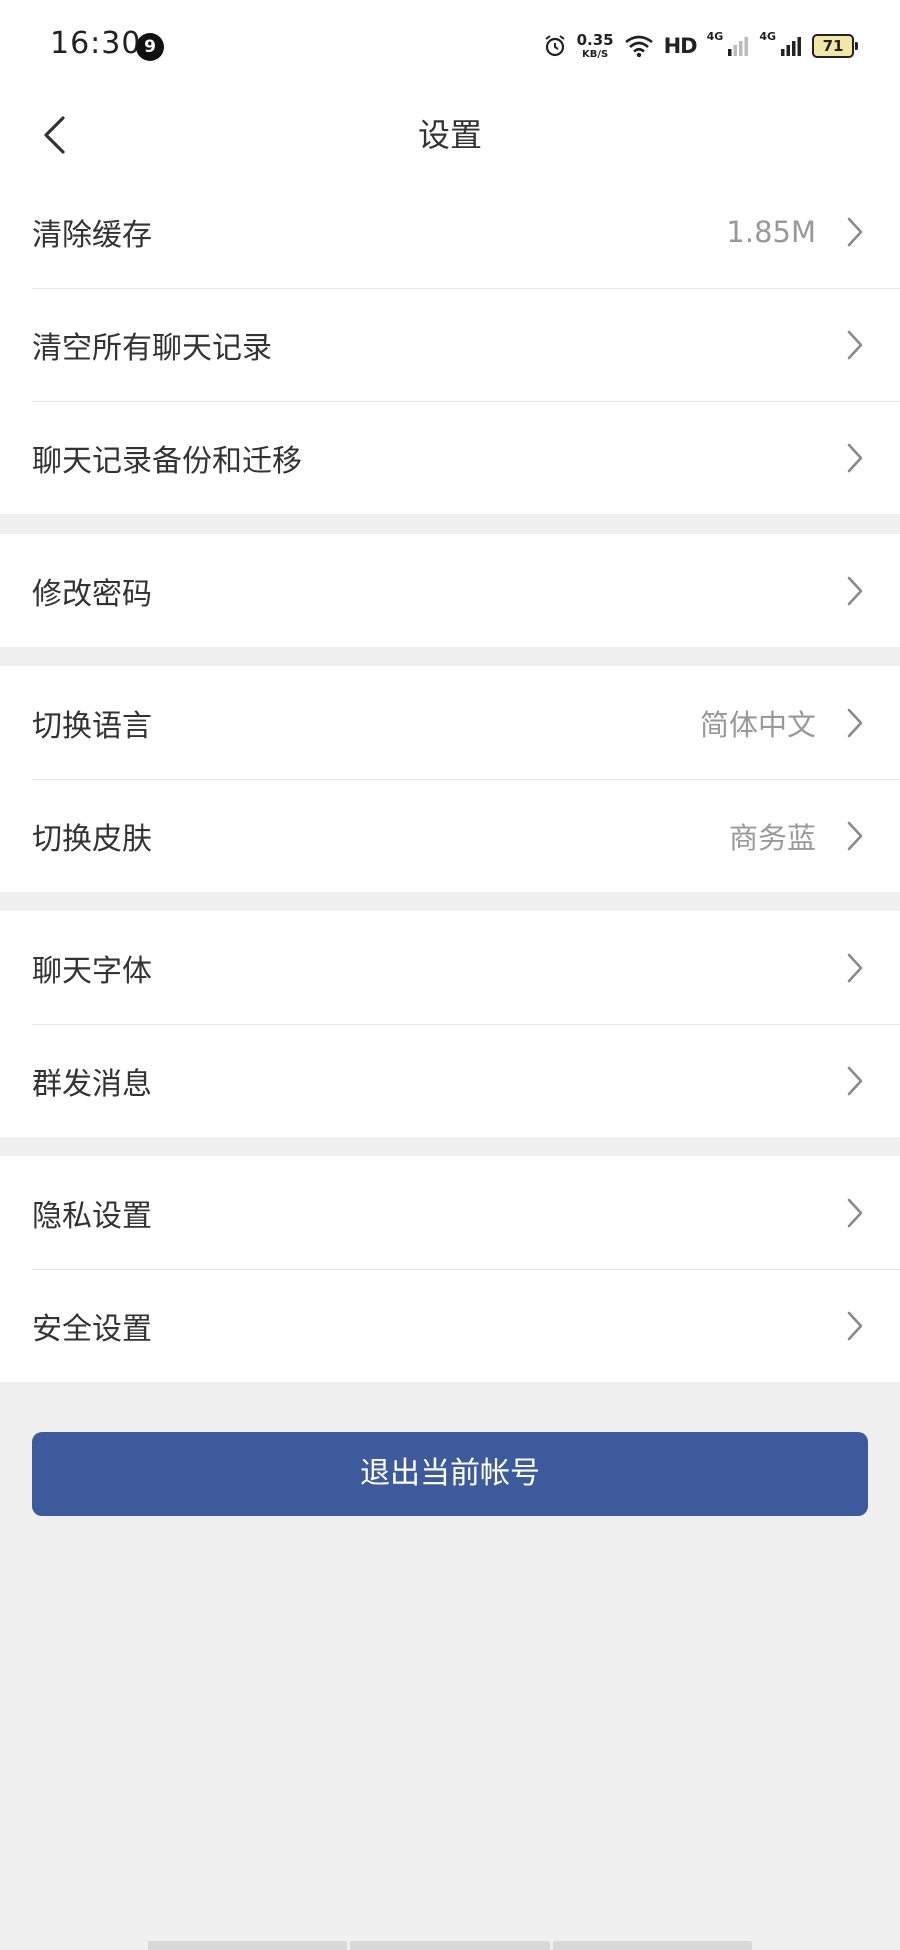  What do you see at coordinates (450, 1080) in the screenshot?
I see `settings-item-broadcast: 群发消息` at bounding box center [450, 1080].